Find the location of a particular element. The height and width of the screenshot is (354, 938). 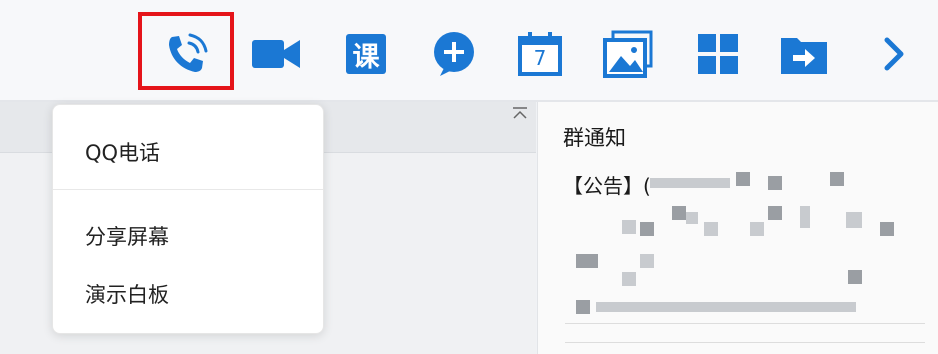

course-button: 课 is located at coordinates (366, 54).